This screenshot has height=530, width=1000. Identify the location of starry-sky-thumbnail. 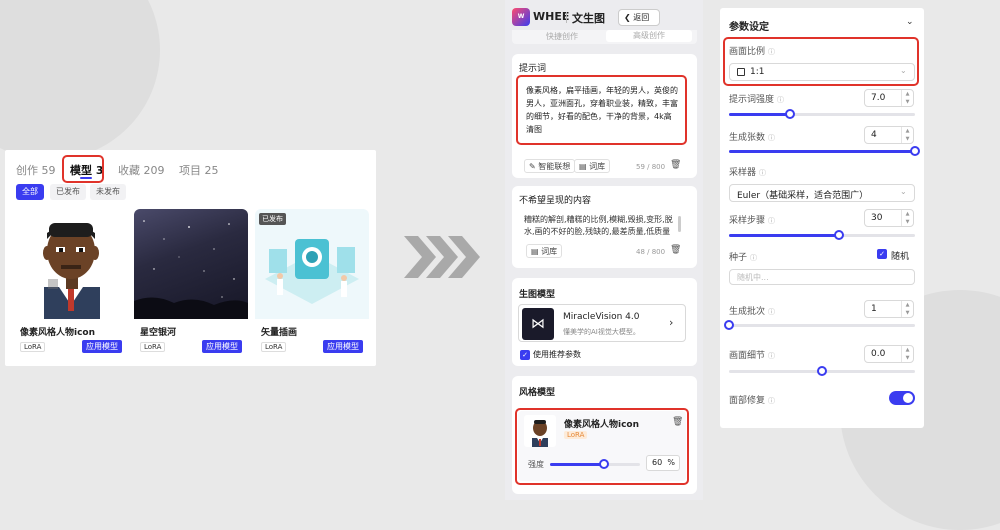
(191, 264).